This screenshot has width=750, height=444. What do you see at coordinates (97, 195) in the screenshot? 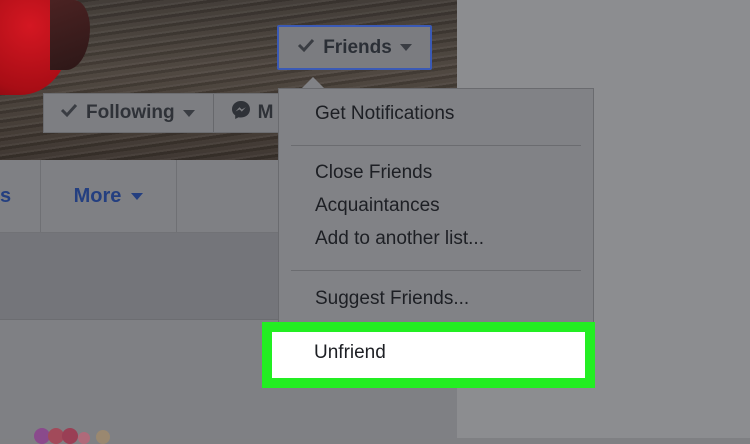
I see `tab-more-label: More` at bounding box center [97, 195].